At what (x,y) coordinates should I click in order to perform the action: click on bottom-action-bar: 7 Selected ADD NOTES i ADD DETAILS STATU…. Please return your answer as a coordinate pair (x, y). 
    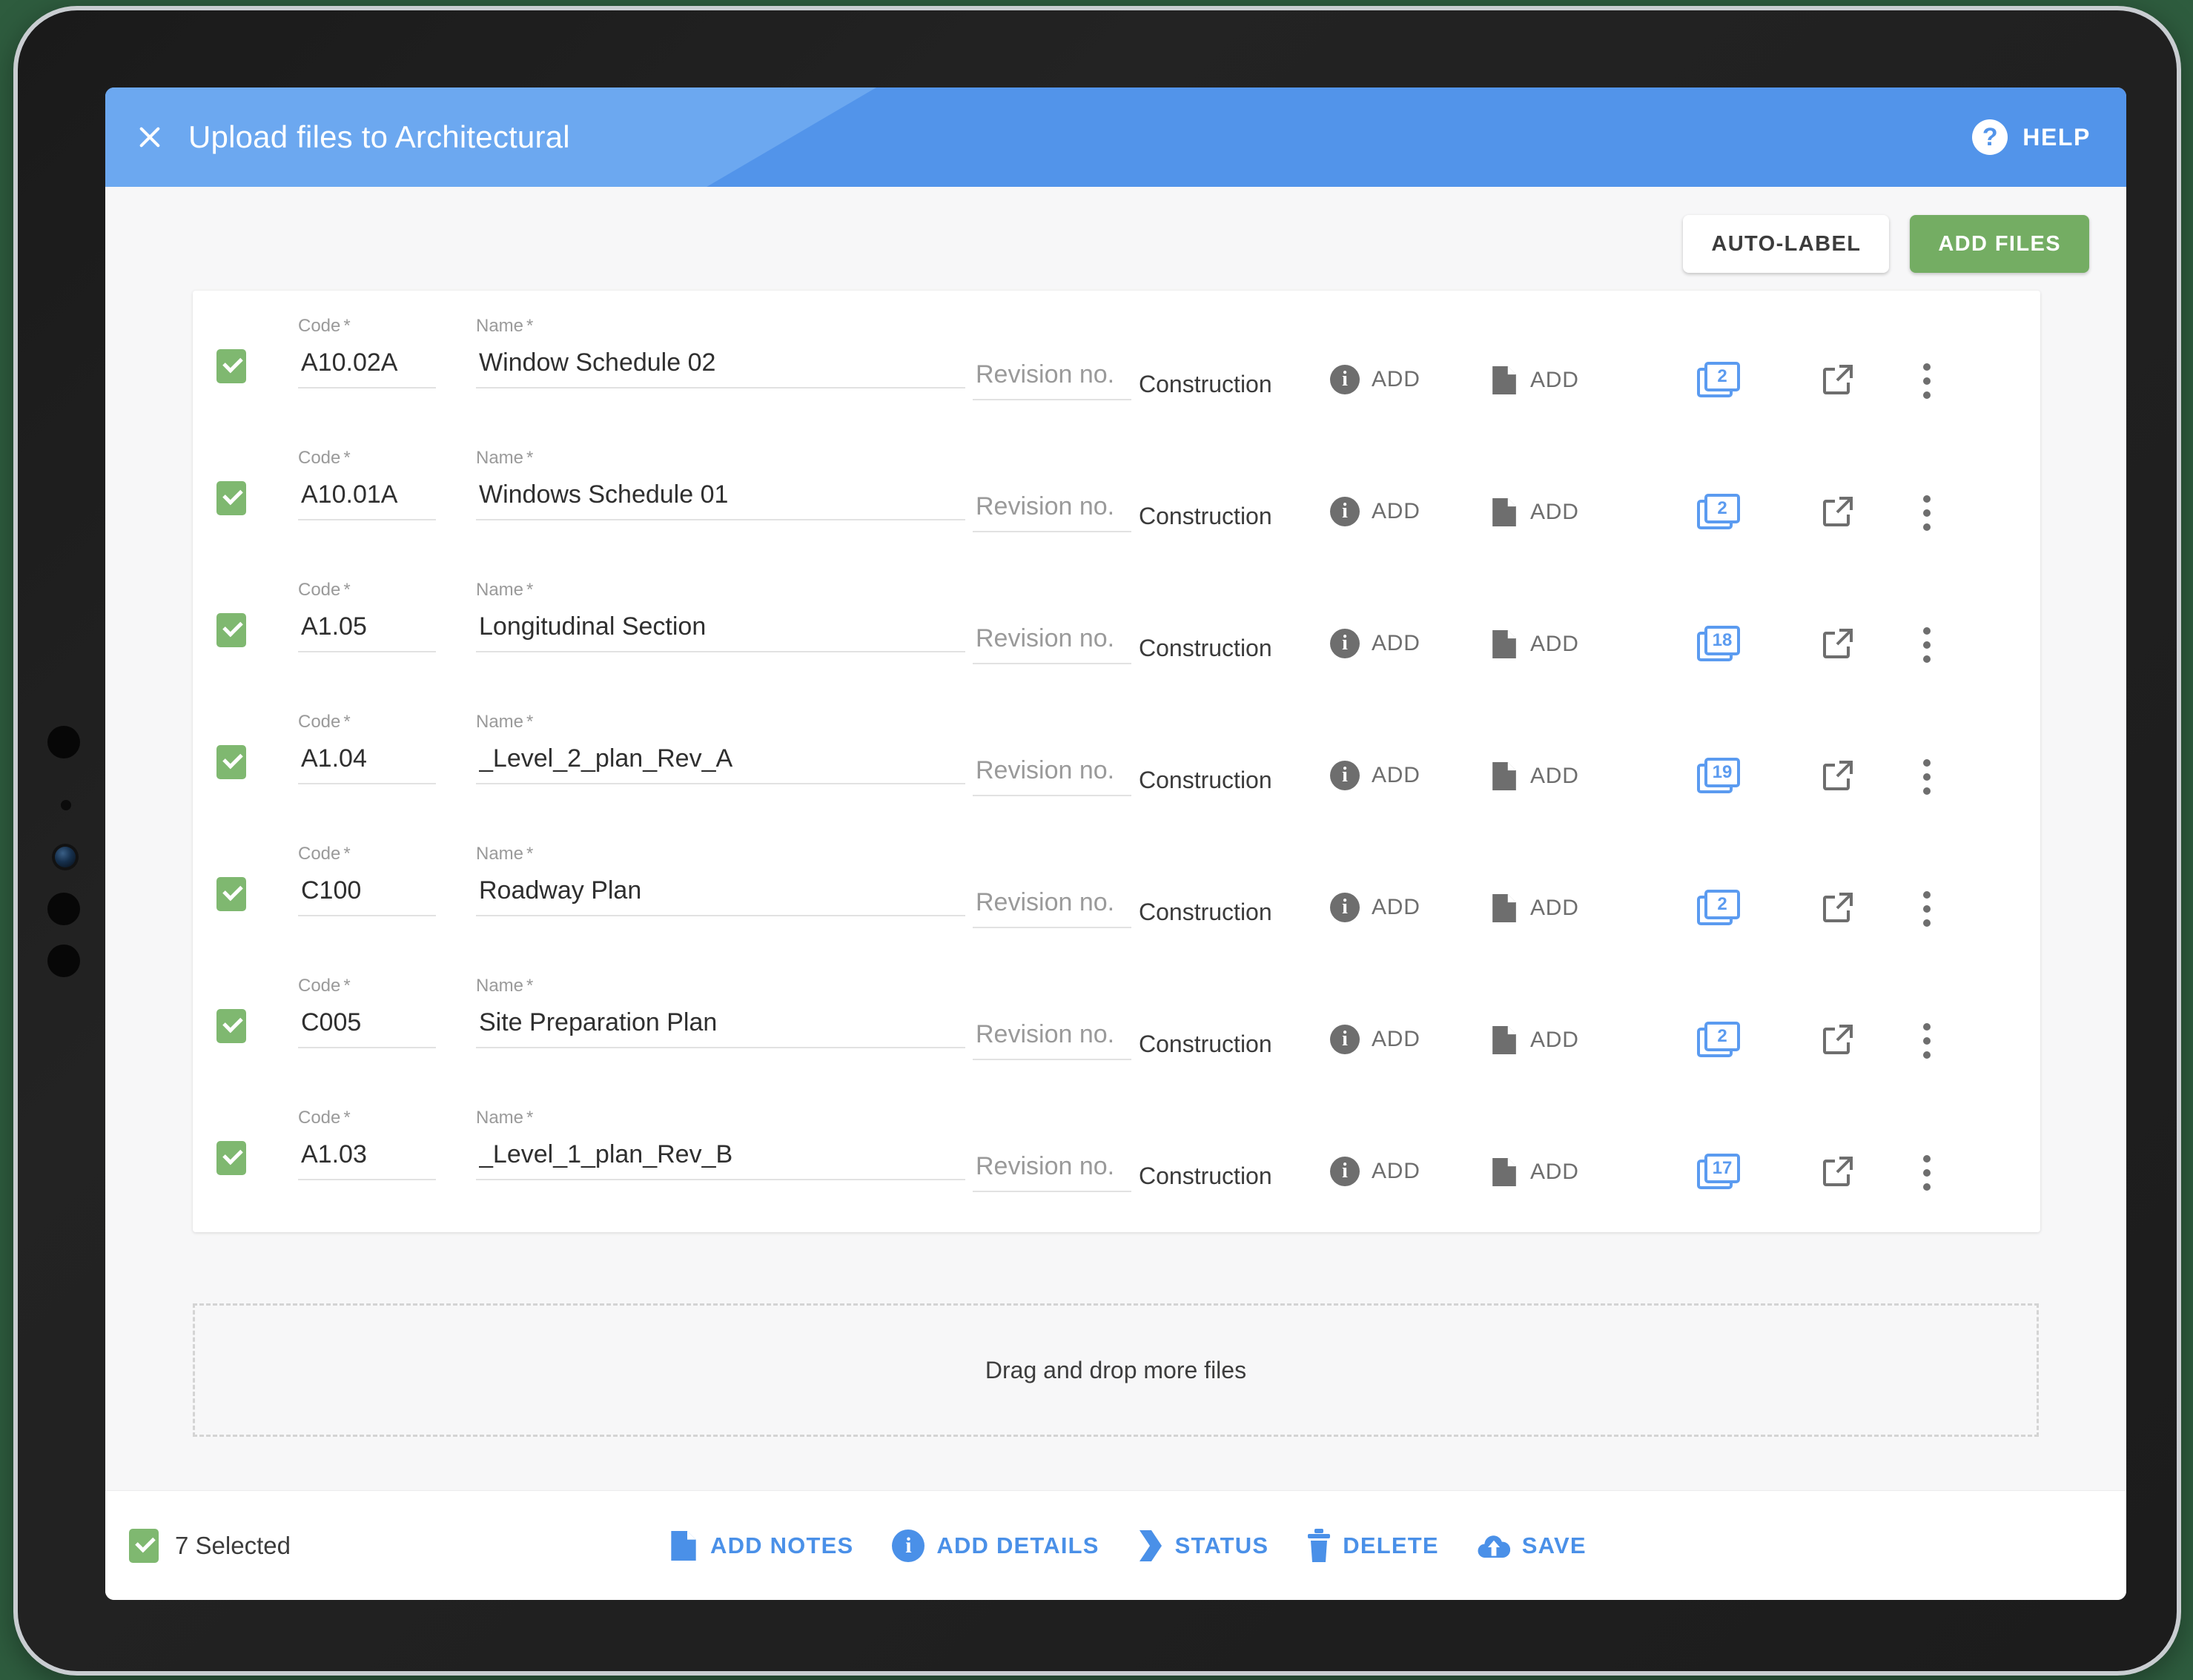
    Looking at the image, I should click on (1115, 1545).